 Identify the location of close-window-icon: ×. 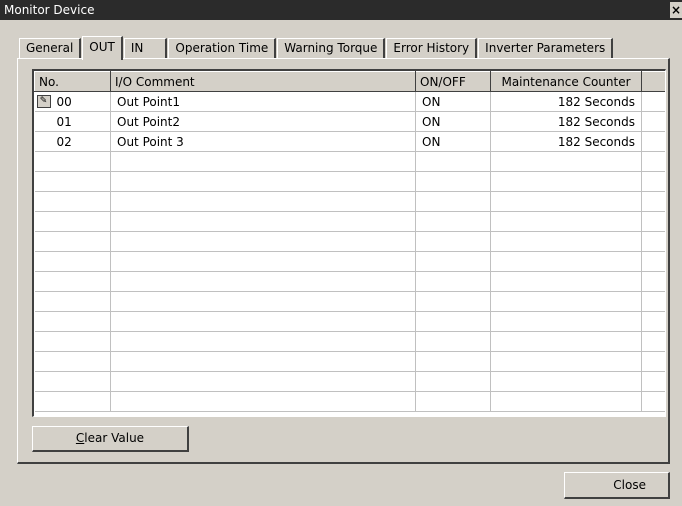
(676, 10).